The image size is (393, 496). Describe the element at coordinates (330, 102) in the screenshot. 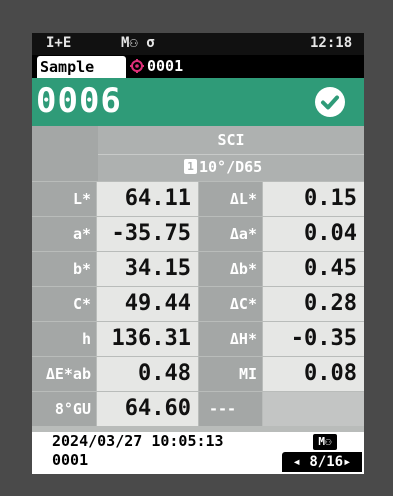

I see `pass-check-icon` at that location.